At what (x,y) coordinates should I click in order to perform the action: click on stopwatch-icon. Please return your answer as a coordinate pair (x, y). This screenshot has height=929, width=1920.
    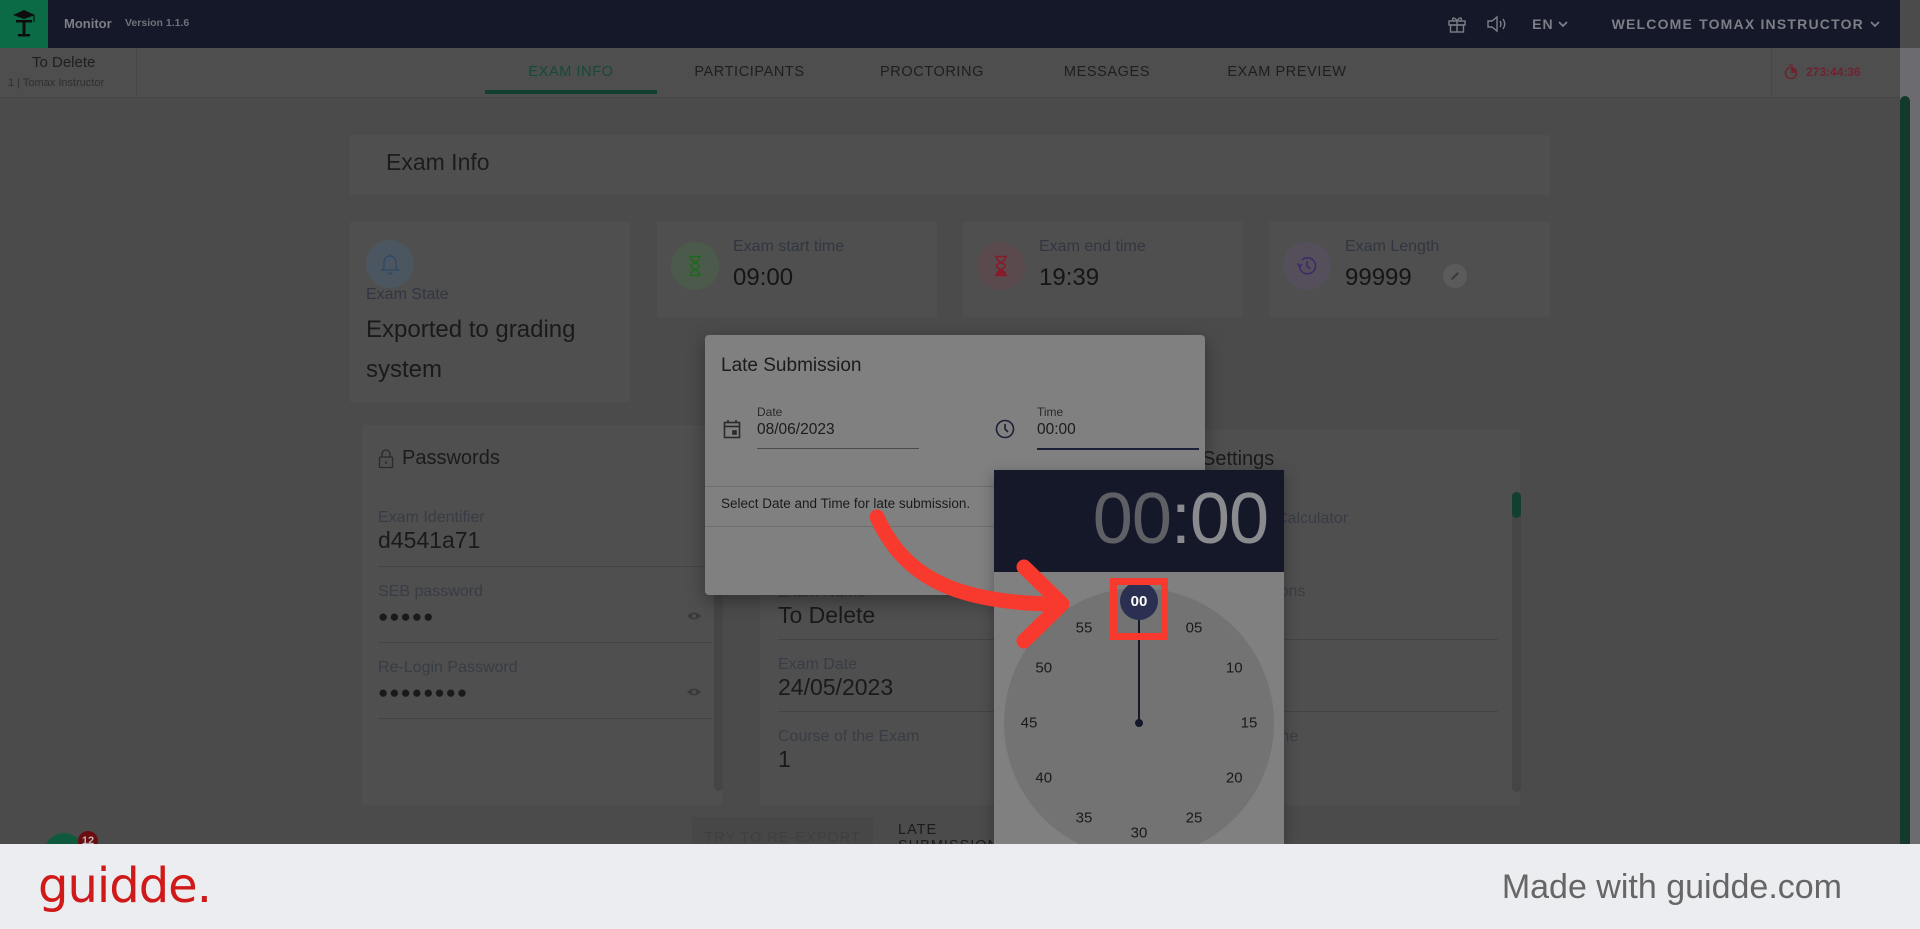
    Looking at the image, I should click on (1791, 72).